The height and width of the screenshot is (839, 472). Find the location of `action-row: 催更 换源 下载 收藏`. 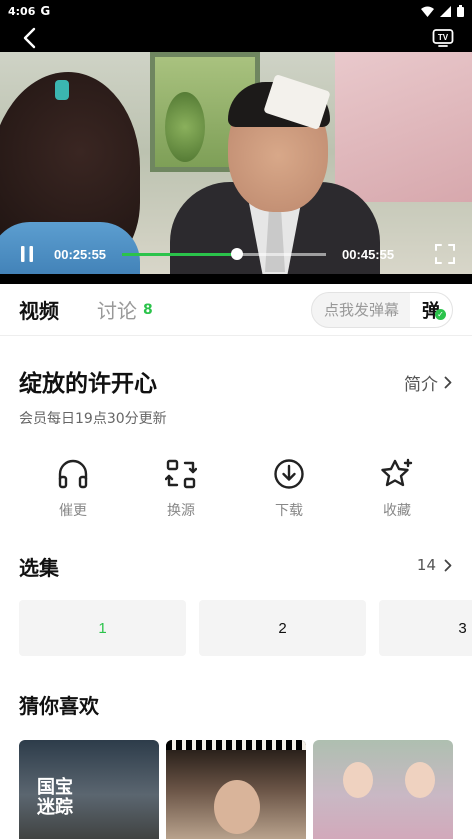

action-row: 催更 换源 下载 收藏 is located at coordinates (236, 491).